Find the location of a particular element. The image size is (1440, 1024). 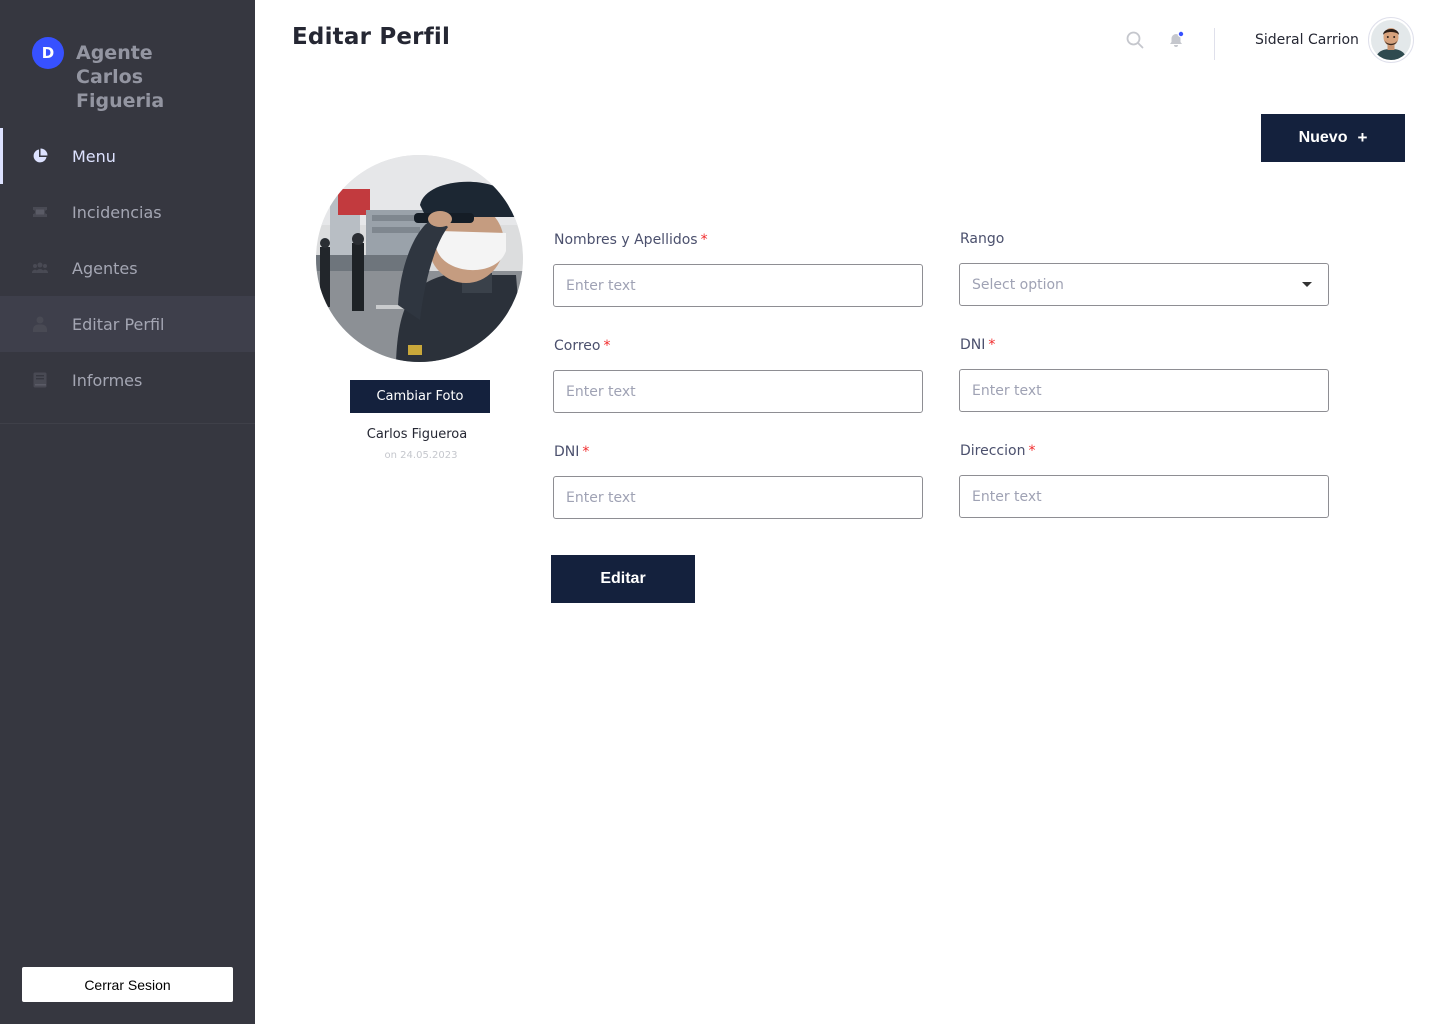

bell-icon is located at coordinates (1176, 40).